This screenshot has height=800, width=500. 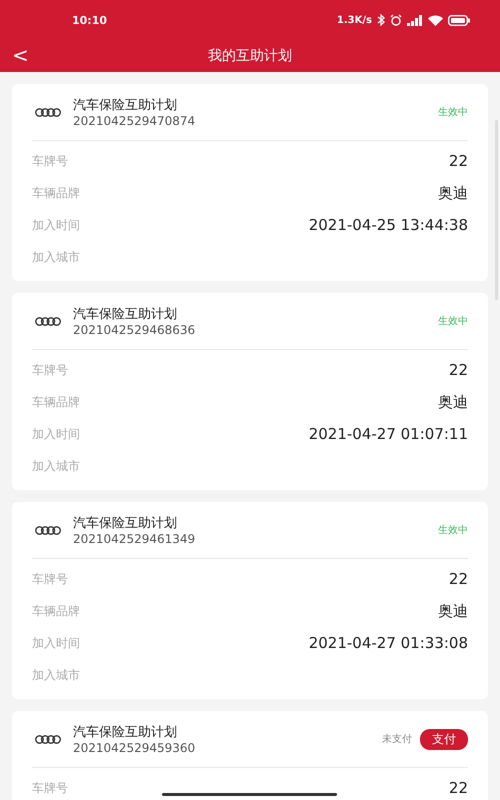 What do you see at coordinates (388, 225) in the screenshot?
I see `field-value: 2021-04-25 13:44:38` at bounding box center [388, 225].